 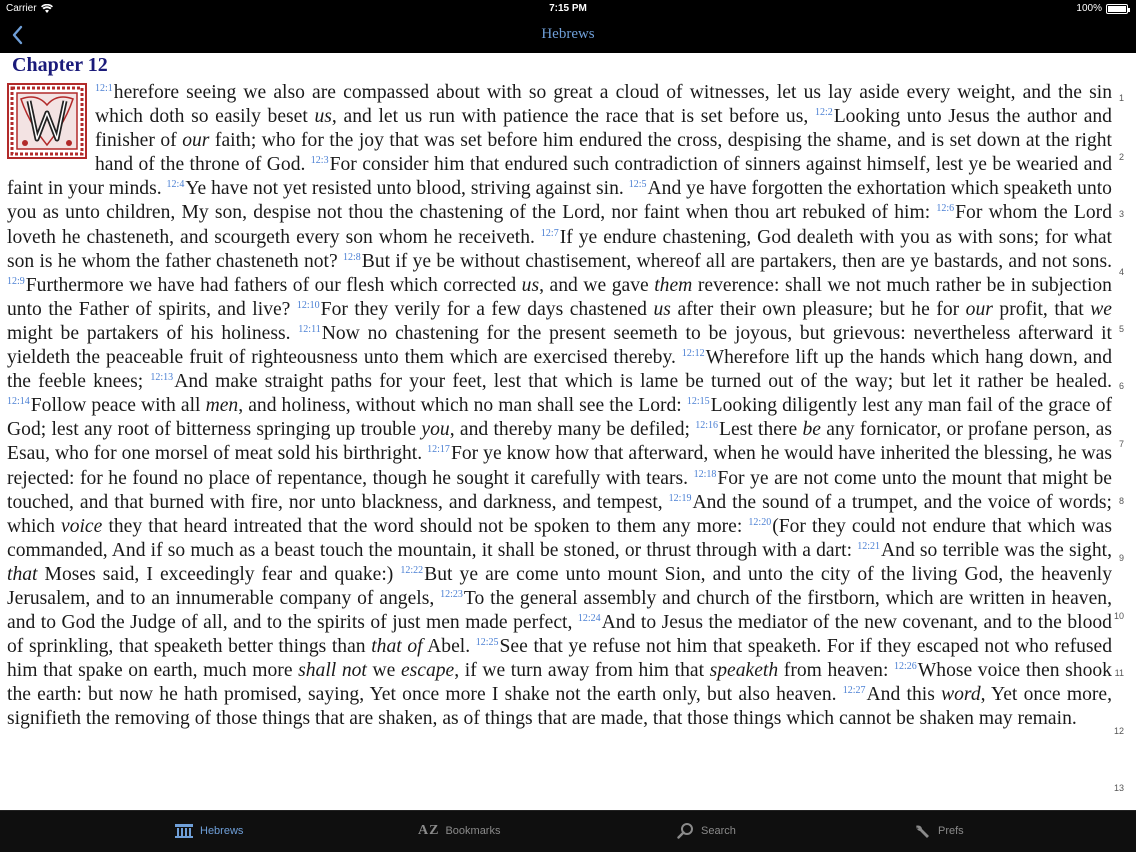 I want to click on battery-icon, so click(x=1118, y=8).